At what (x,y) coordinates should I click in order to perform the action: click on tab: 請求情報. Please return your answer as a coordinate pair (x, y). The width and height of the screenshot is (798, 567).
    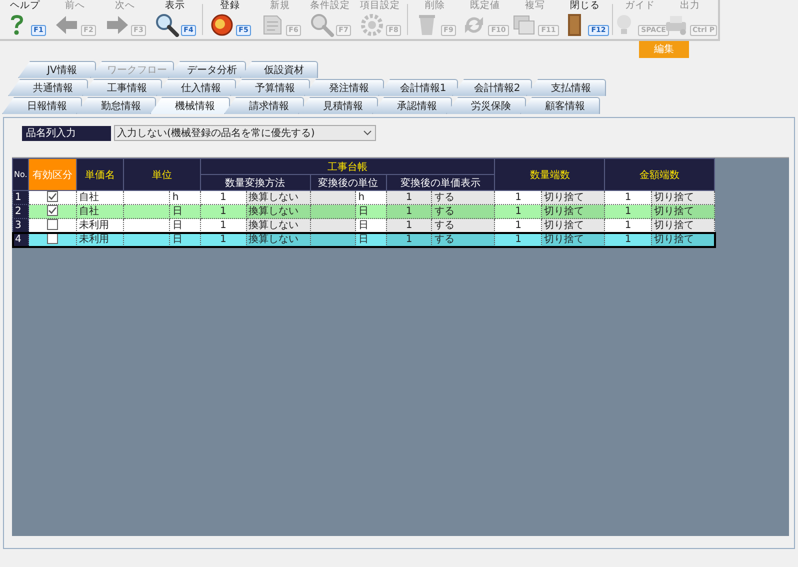
    Looking at the image, I should click on (264, 105).